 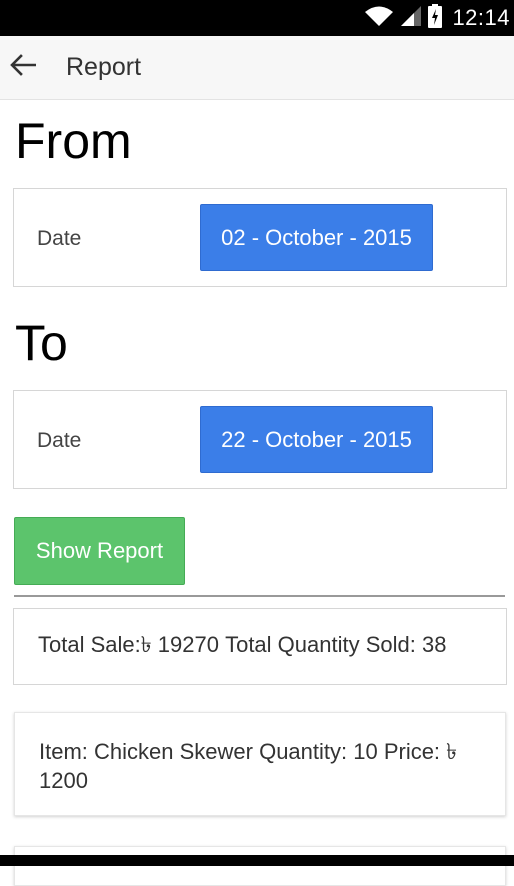 What do you see at coordinates (257, 68) in the screenshot?
I see `app-bar: Report` at bounding box center [257, 68].